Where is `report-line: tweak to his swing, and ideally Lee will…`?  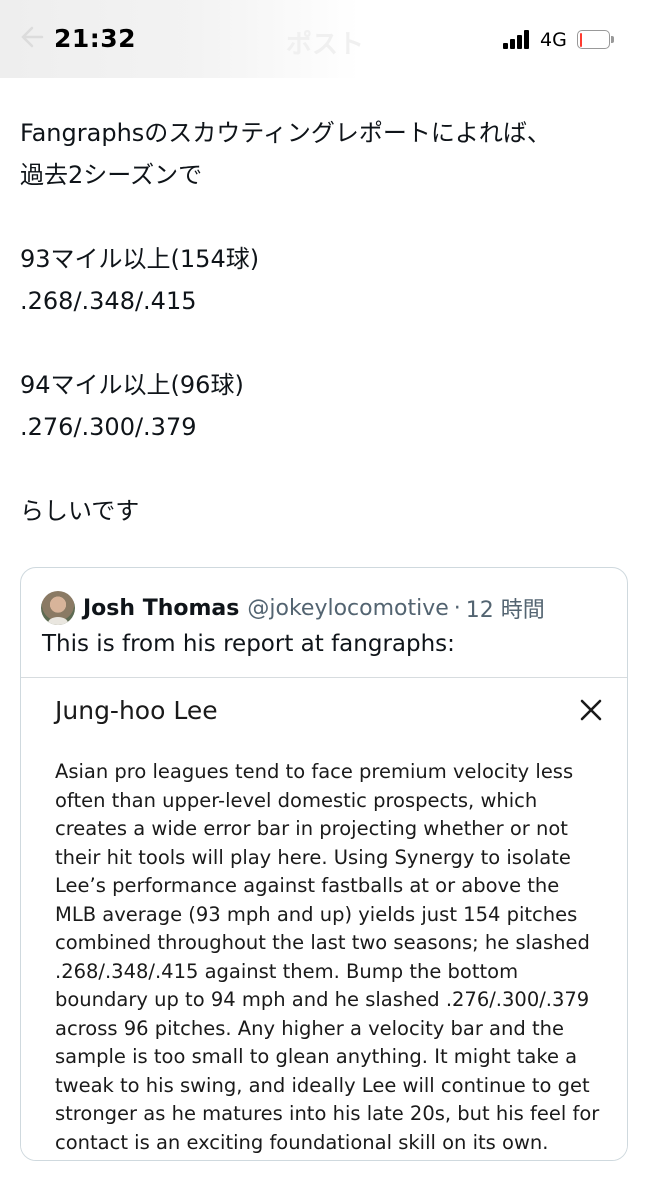
report-line: tweak to his swing, and ideally Lee will… is located at coordinates (322, 1085).